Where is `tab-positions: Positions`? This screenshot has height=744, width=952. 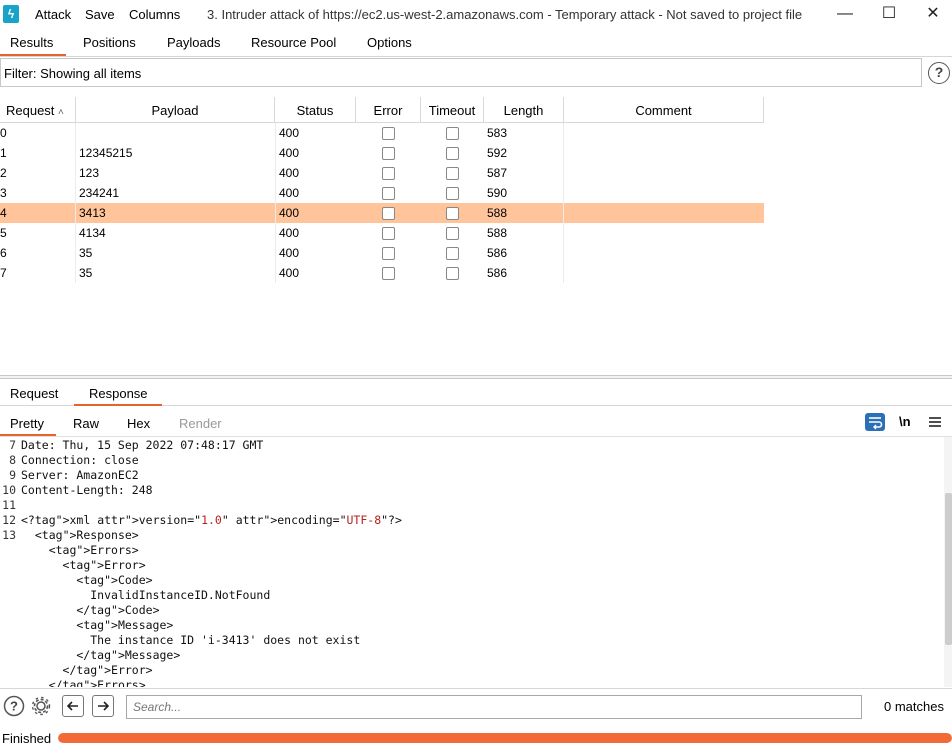
tab-positions: Positions is located at coordinates (109, 42).